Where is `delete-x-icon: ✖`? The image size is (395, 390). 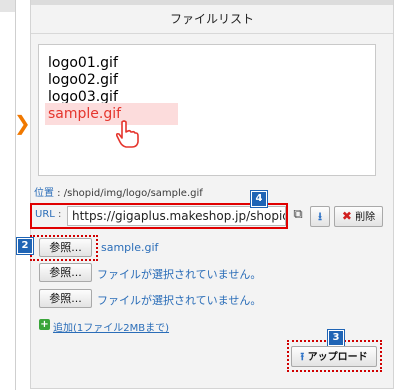 delete-x-icon: ✖ is located at coordinates (346, 216).